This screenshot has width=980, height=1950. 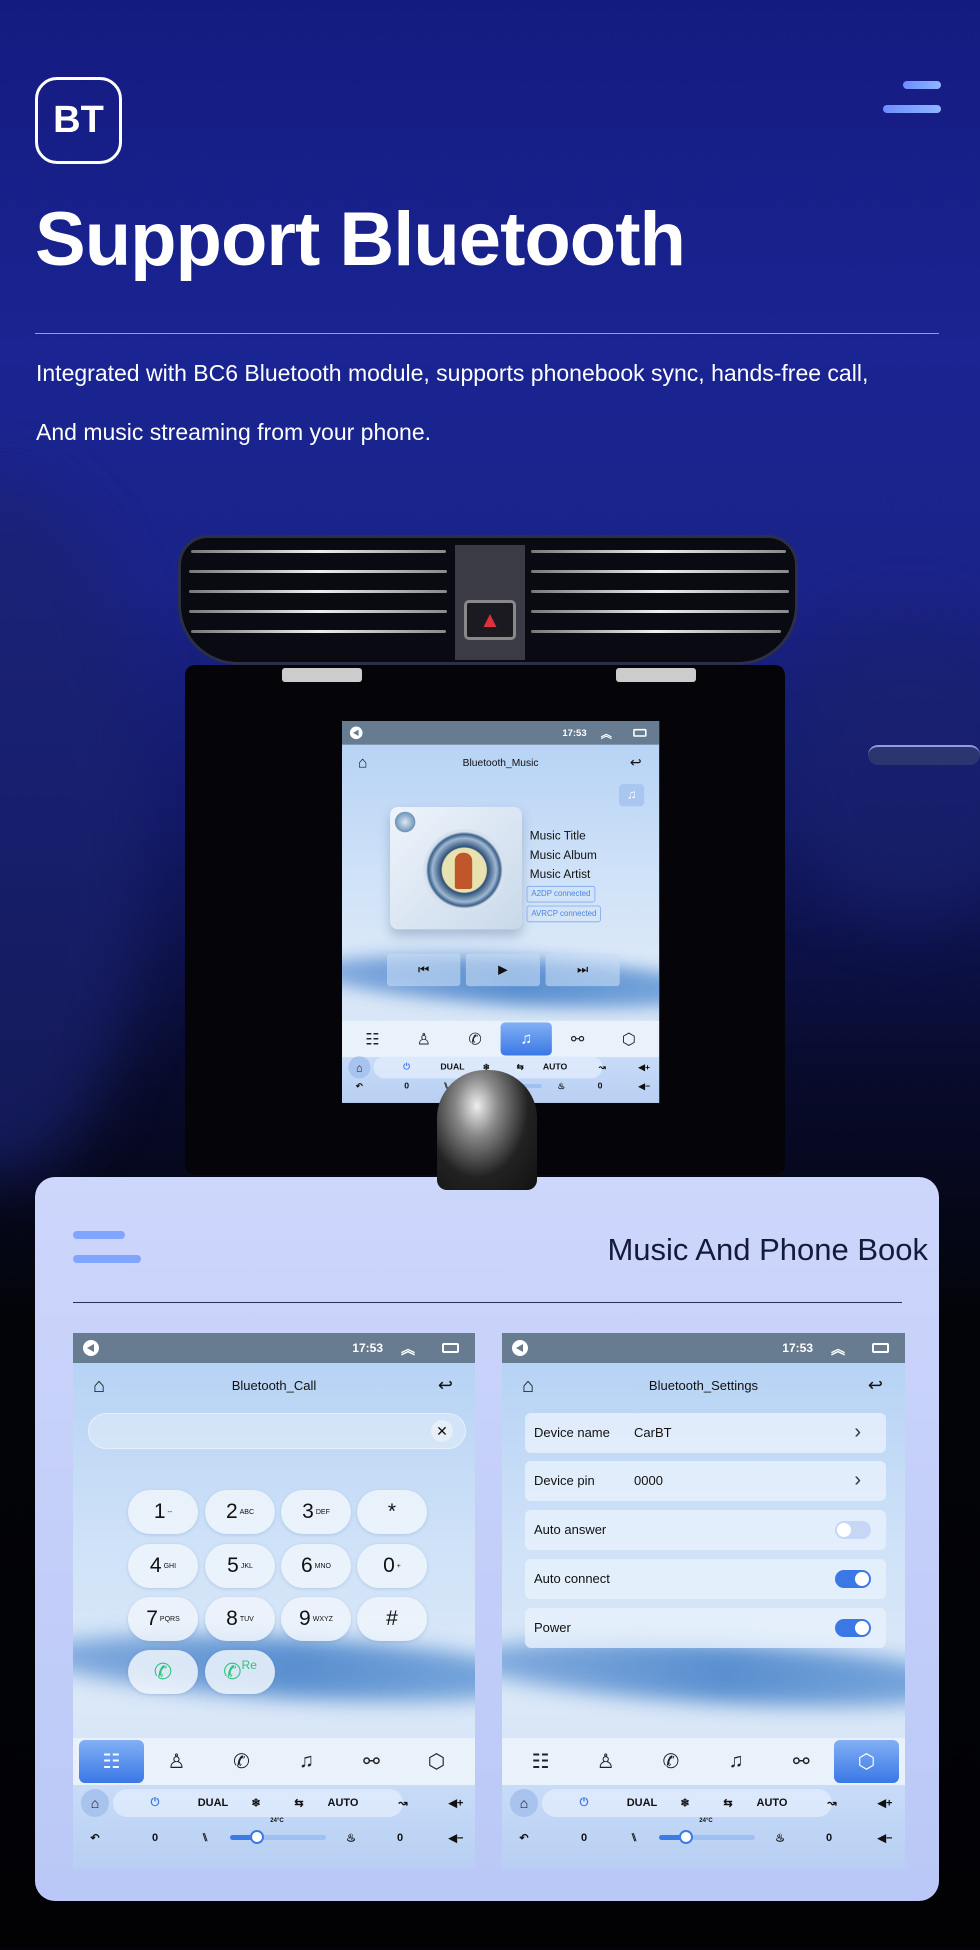 I want to click on setting-device-name: Device name CarBT ›, so click(x=705, y=1433).